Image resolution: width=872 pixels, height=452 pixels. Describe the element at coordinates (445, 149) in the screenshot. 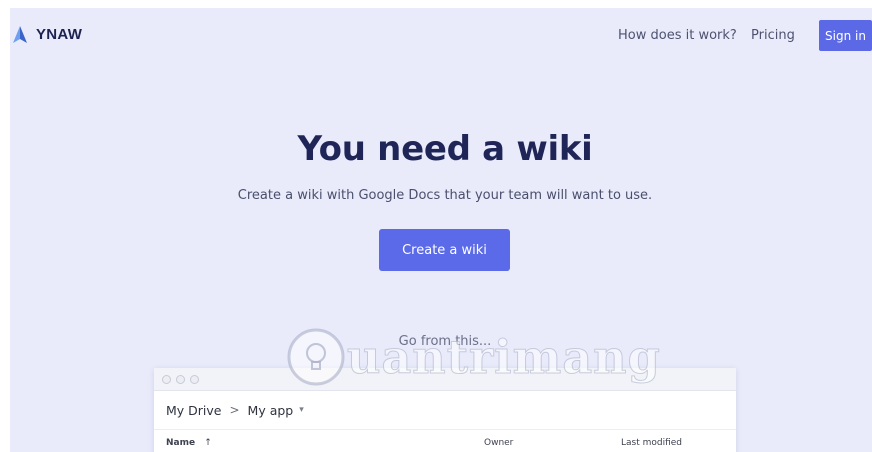

I see `hero-title: You need a wiki` at that location.